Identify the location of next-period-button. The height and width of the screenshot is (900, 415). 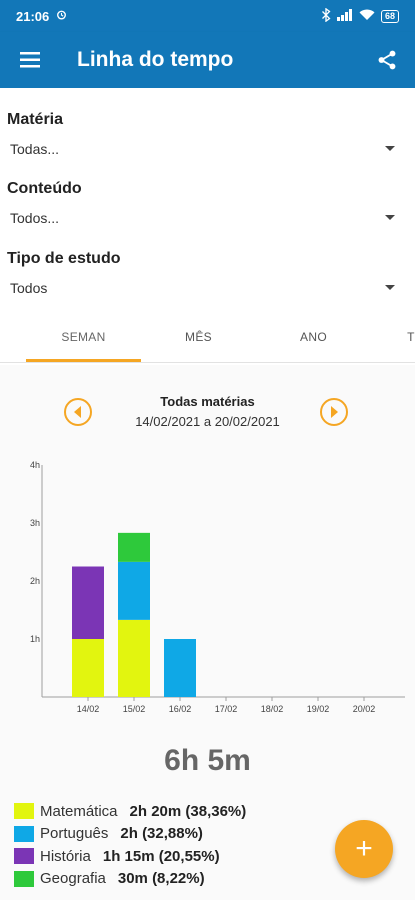
(334, 412).